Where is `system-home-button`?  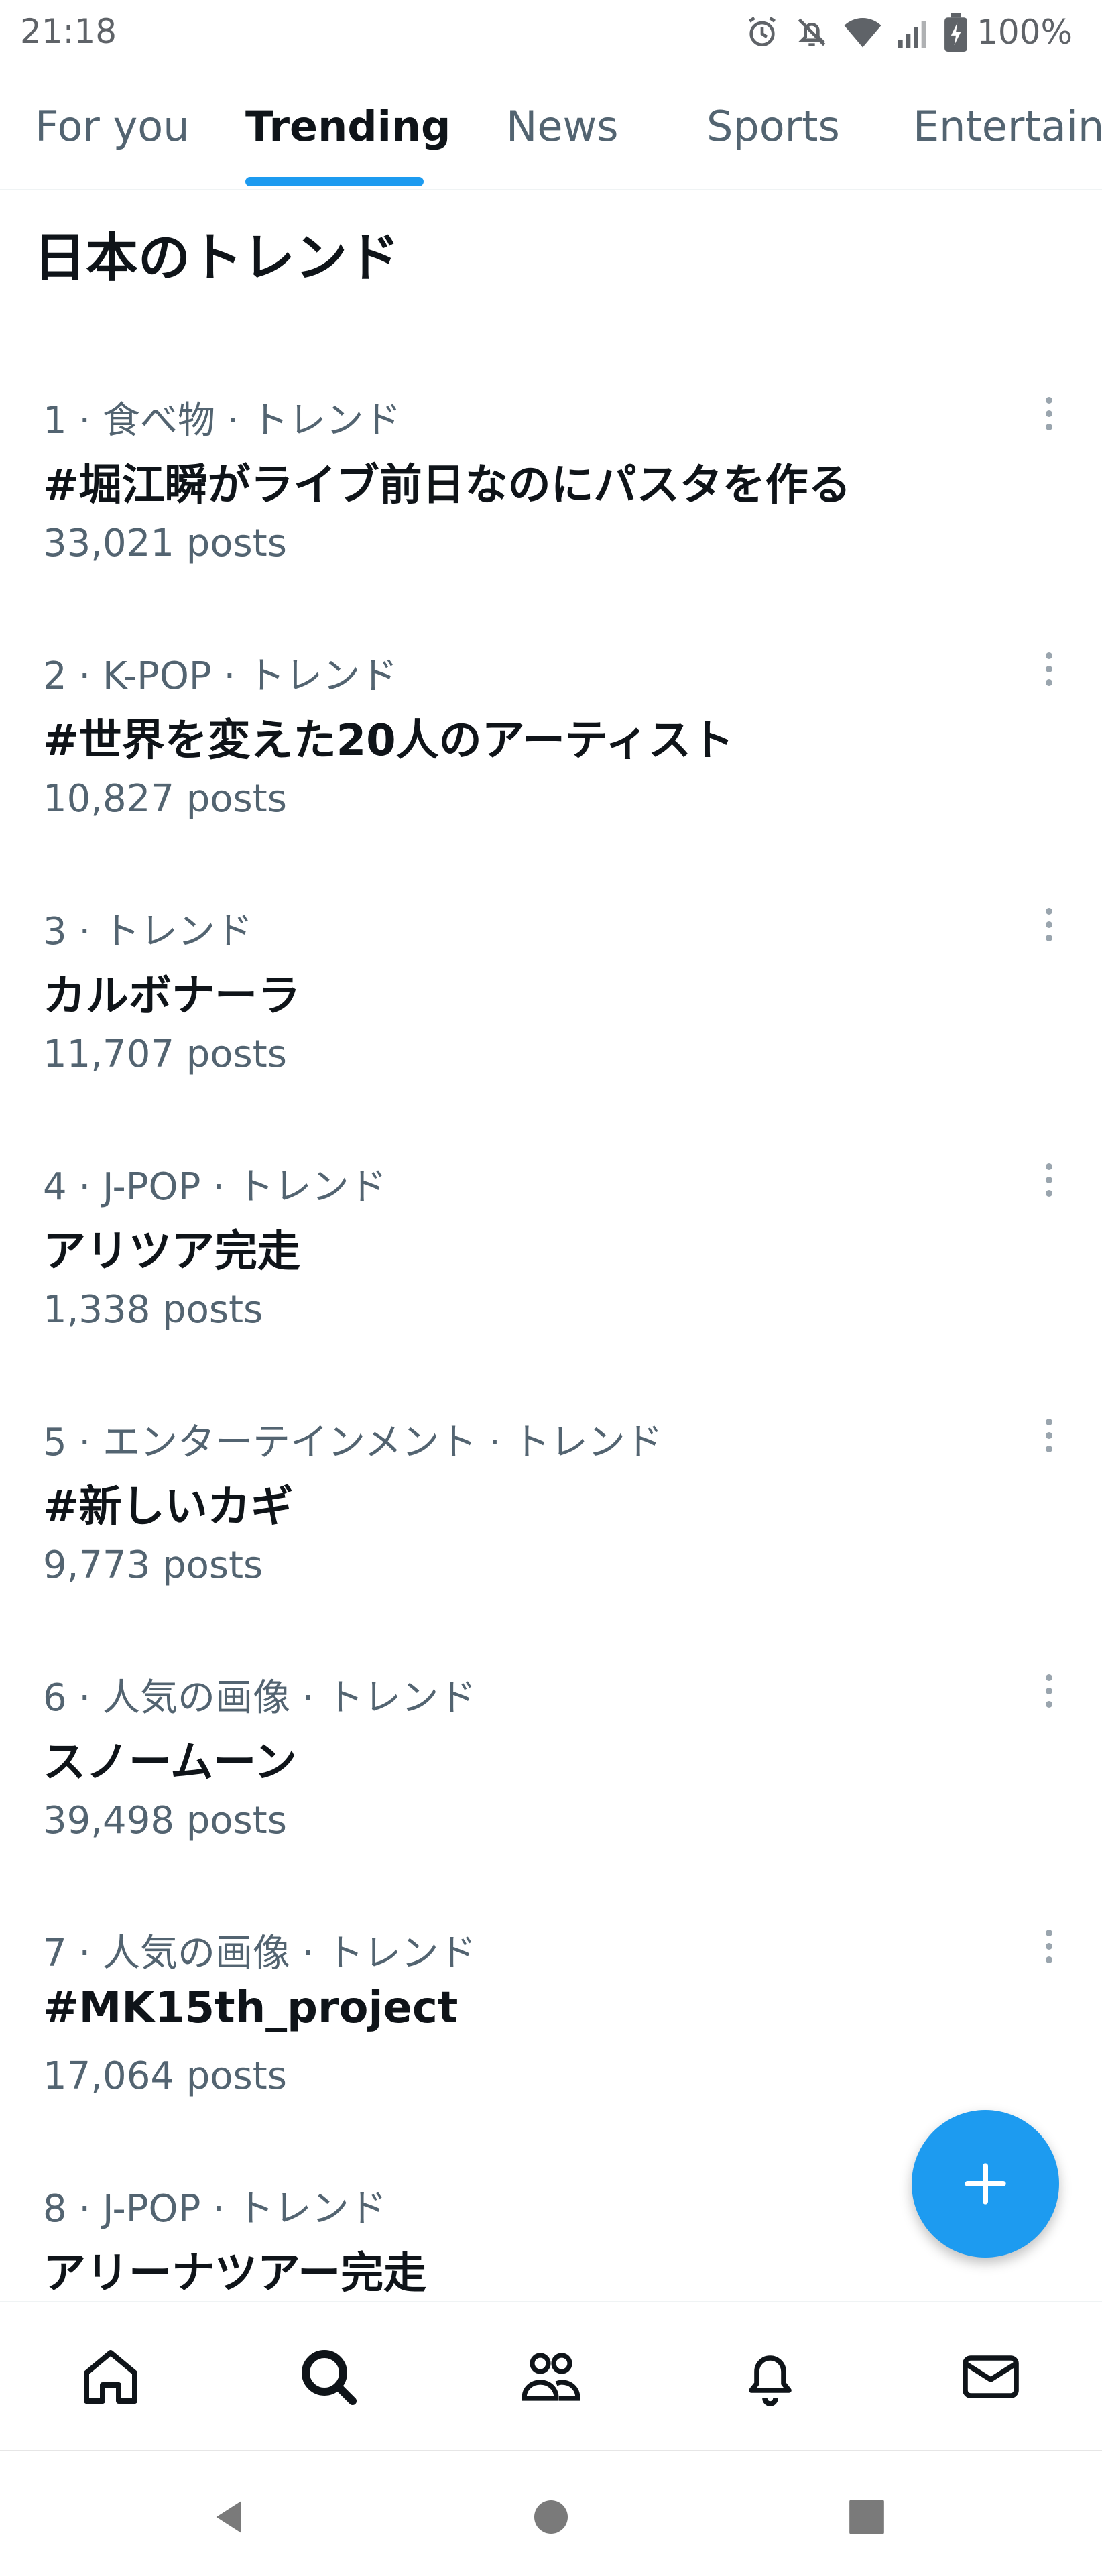
system-home-button is located at coordinates (551, 2517).